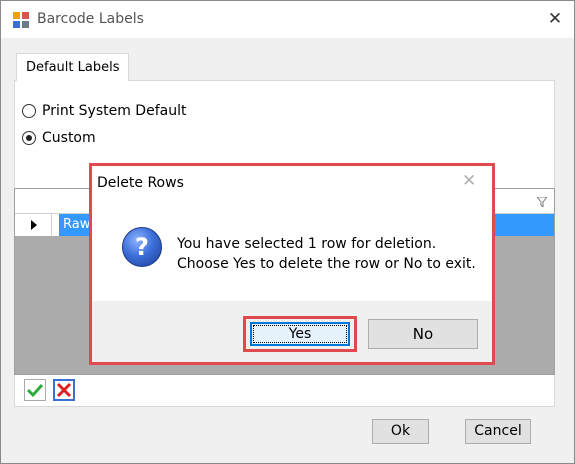  What do you see at coordinates (21, 20) in the screenshot?
I see `app-icon` at bounding box center [21, 20].